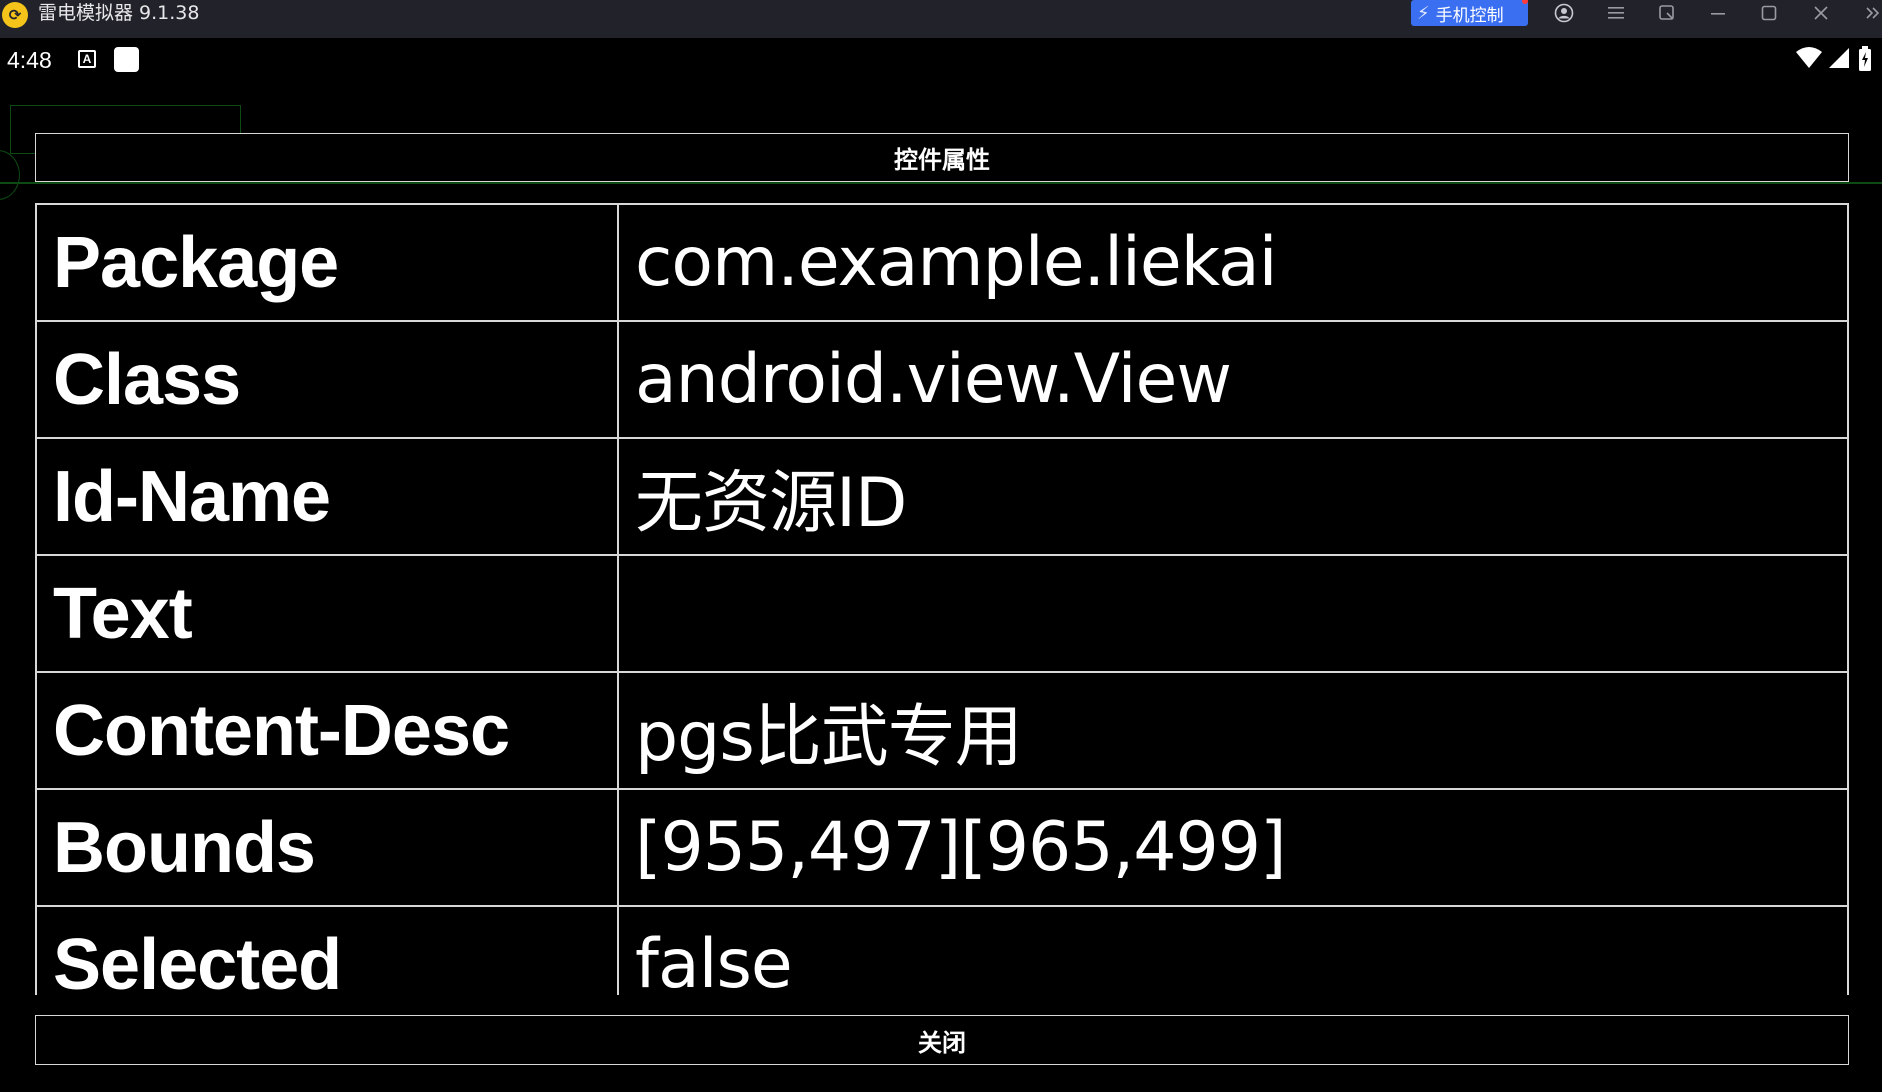 The height and width of the screenshot is (1092, 1882). I want to click on battery-icon, so click(1865, 61).